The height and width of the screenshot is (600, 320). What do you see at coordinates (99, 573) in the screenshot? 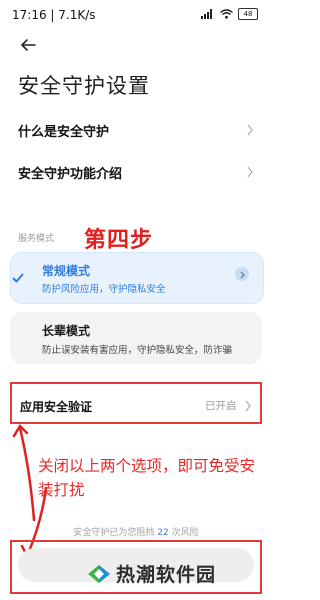
I see `watermark-logo-icon` at bounding box center [99, 573].